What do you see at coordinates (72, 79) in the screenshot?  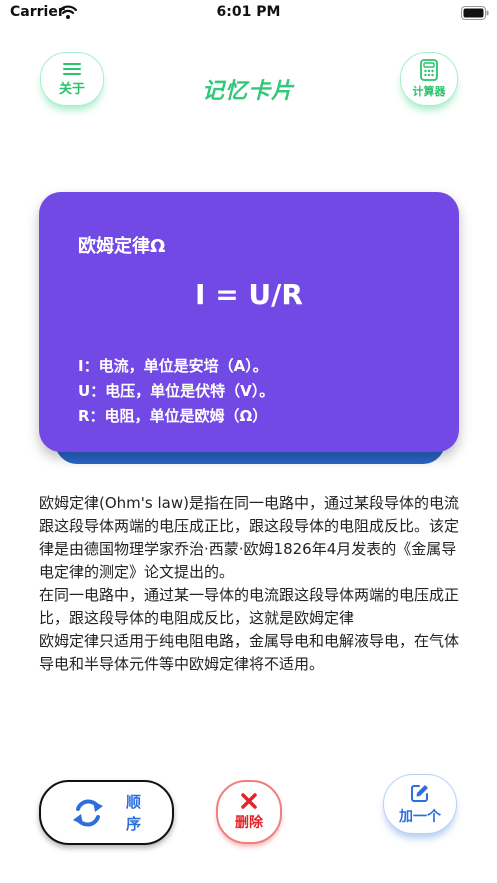 I see `about-button: 关于` at bounding box center [72, 79].